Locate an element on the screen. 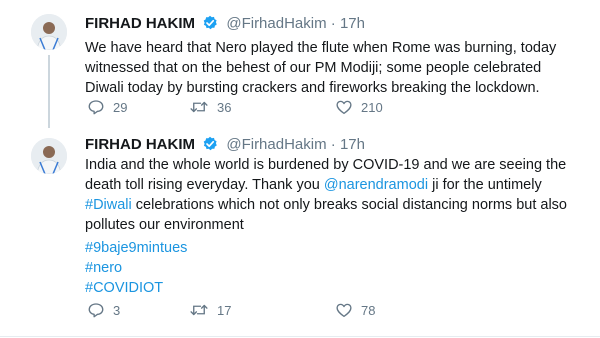  reply-count: 3 is located at coordinates (117, 310).